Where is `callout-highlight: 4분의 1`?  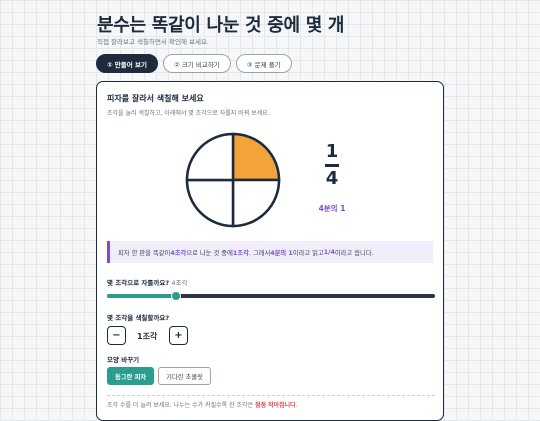
callout-highlight: 4분의 1 is located at coordinates (281, 253).